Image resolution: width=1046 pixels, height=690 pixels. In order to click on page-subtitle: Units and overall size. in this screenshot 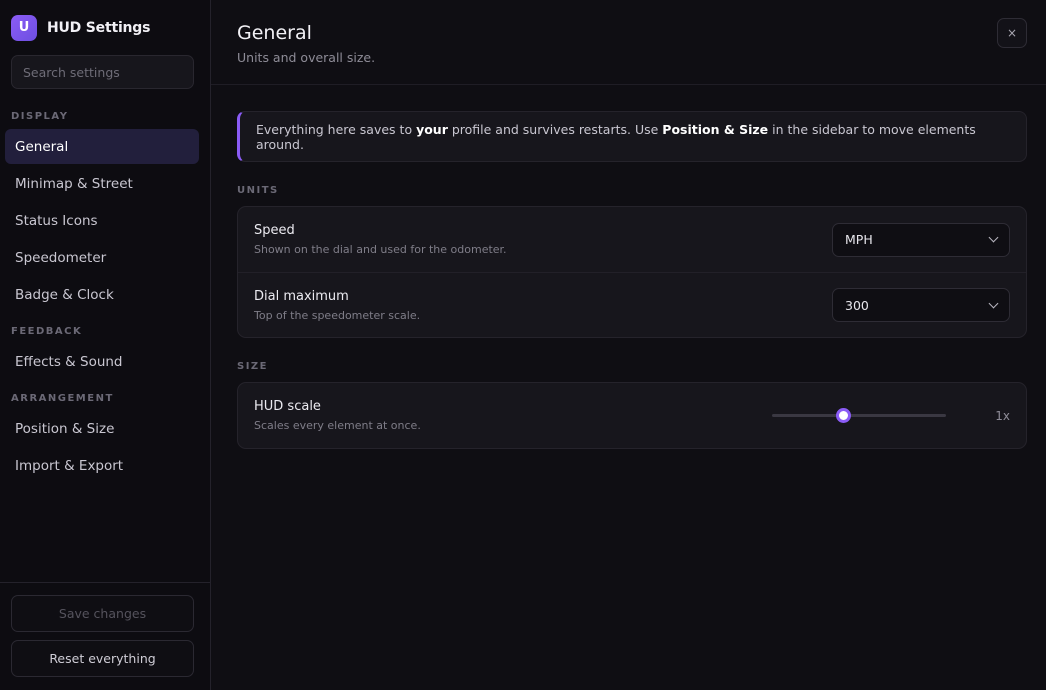, I will do `click(306, 57)`.